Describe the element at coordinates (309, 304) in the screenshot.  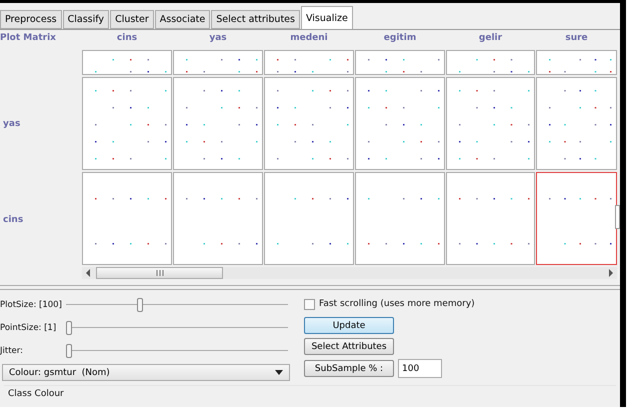
I see `checkbox` at that location.